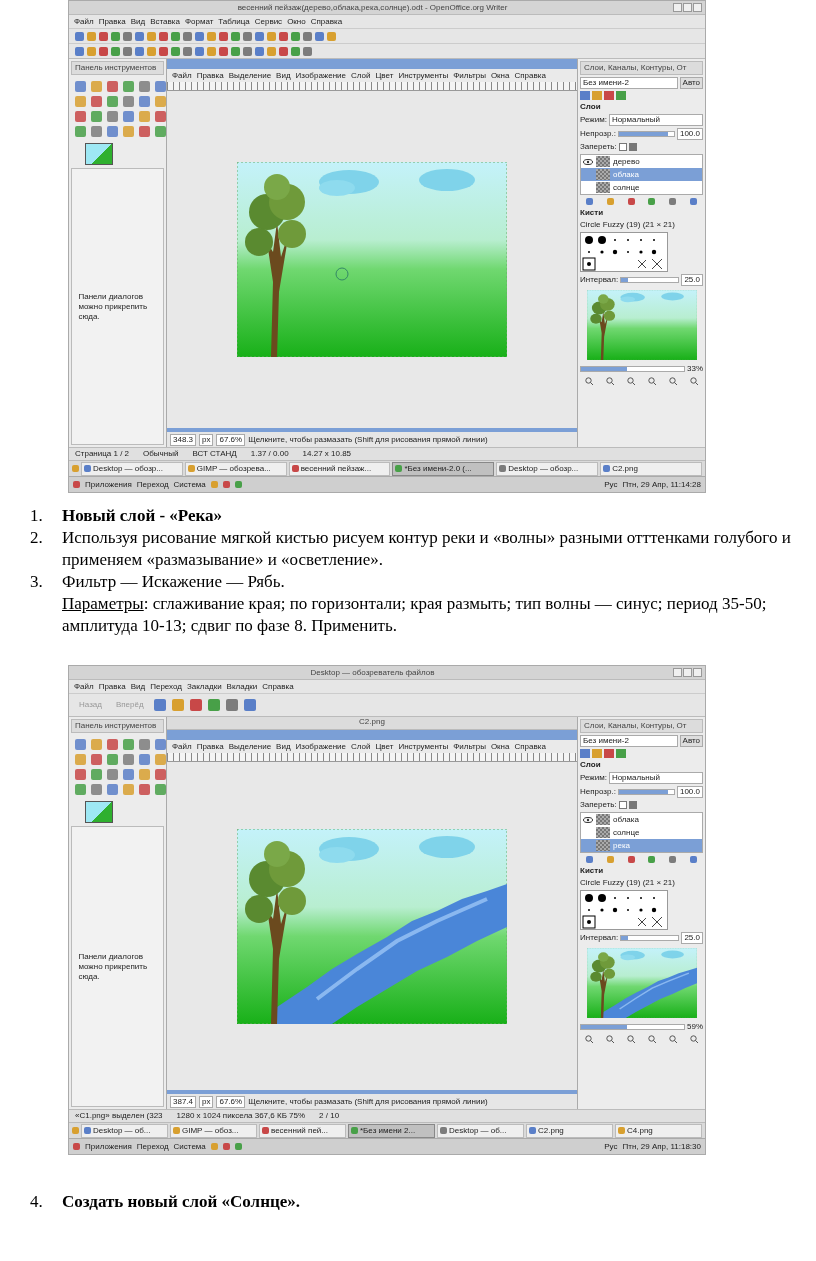  What do you see at coordinates (641, 819) in the screenshot?
I see `layer-row: облака` at bounding box center [641, 819].